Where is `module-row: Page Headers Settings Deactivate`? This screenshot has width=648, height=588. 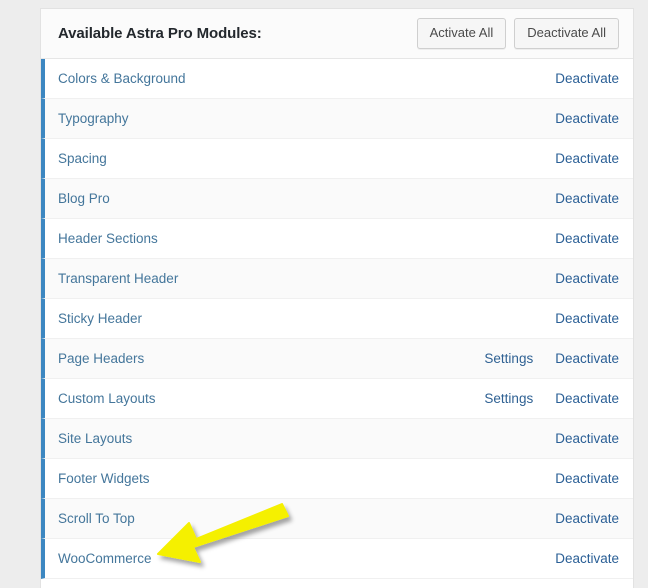 module-row: Page Headers Settings Deactivate is located at coordinates (337, 359).